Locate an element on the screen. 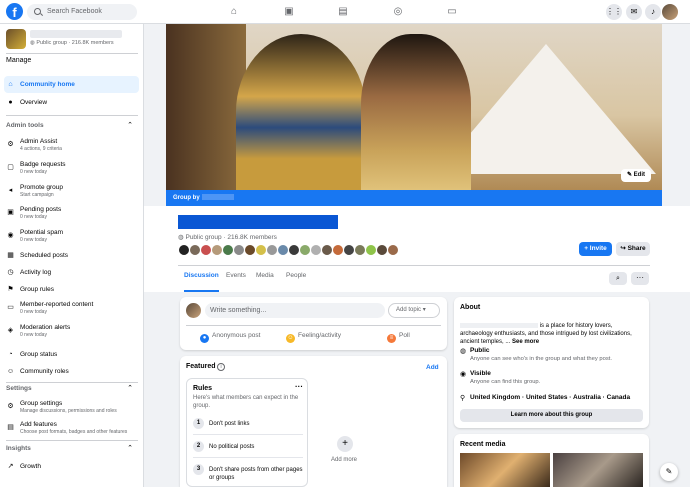  notifications-icon: ♪ is located at coordinates (653, 12).